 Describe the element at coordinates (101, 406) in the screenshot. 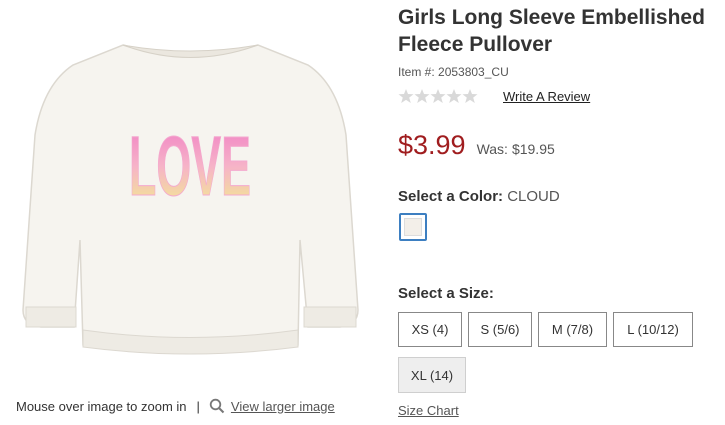

I see `zoom-hint: Mouse over image to zoom in` at that location.